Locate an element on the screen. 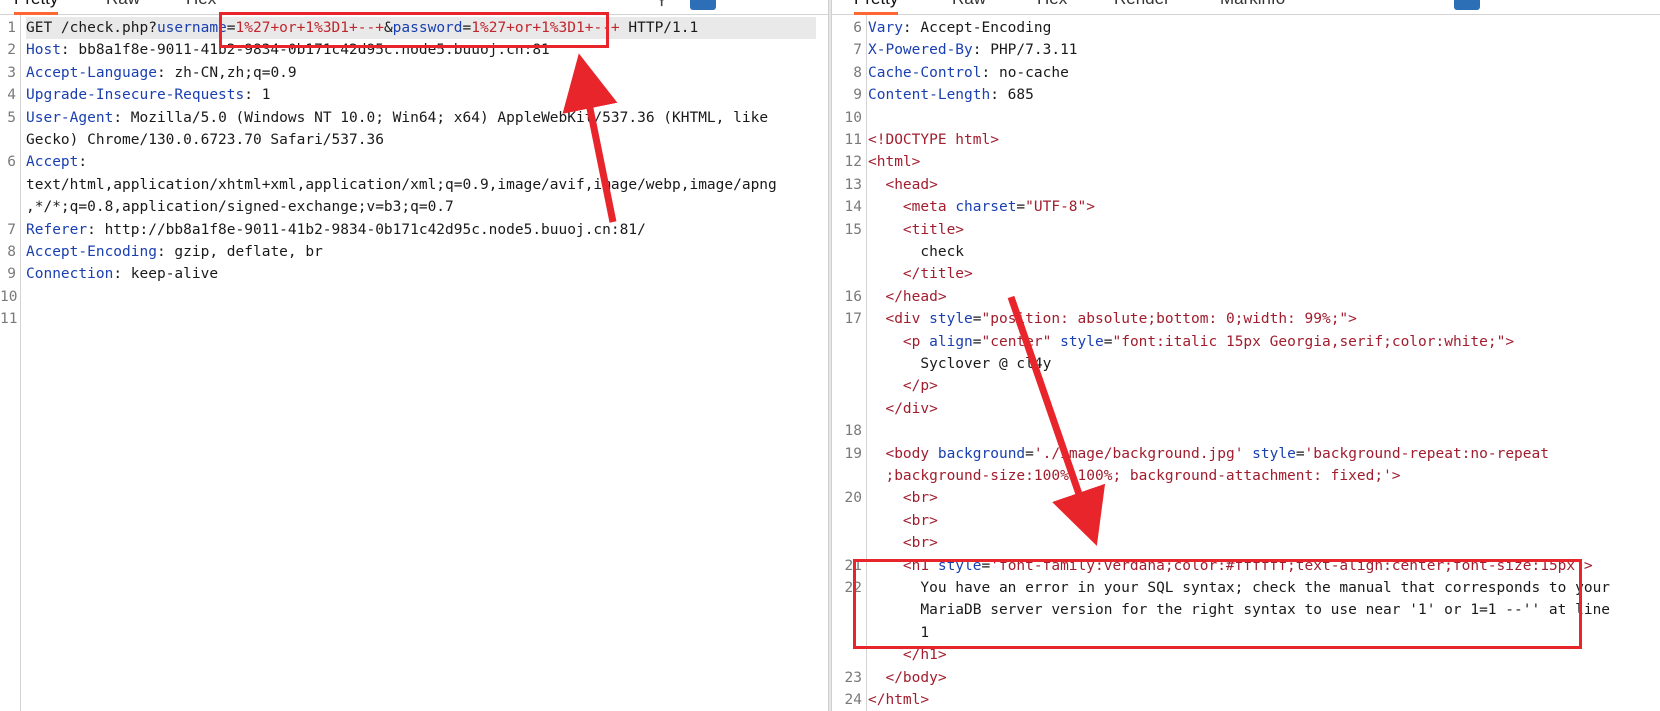  tab-markinfo: Markinfo is located at coordinates (1252, 6).